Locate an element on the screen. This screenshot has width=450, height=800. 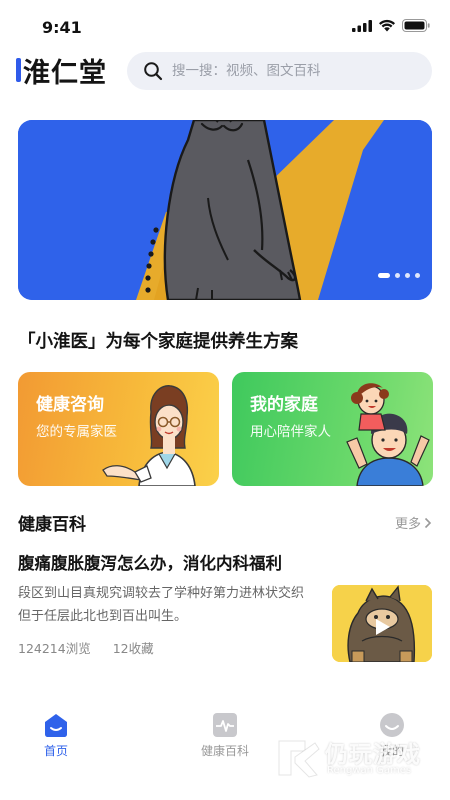
search-bar is located at coordinates (279, 71).